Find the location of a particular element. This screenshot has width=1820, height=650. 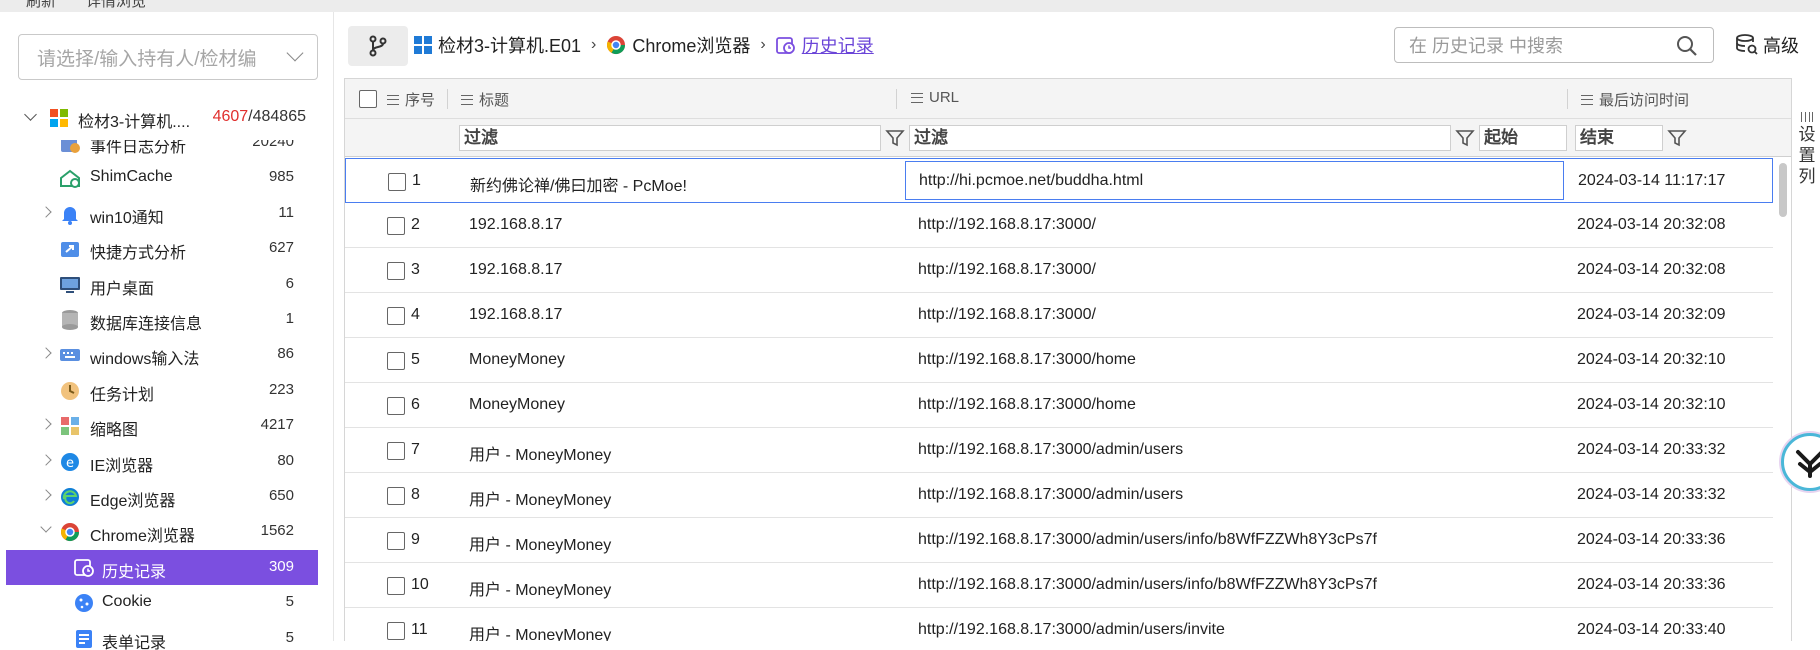

vertical-scrollbar is located at coordinates (1783, 190).